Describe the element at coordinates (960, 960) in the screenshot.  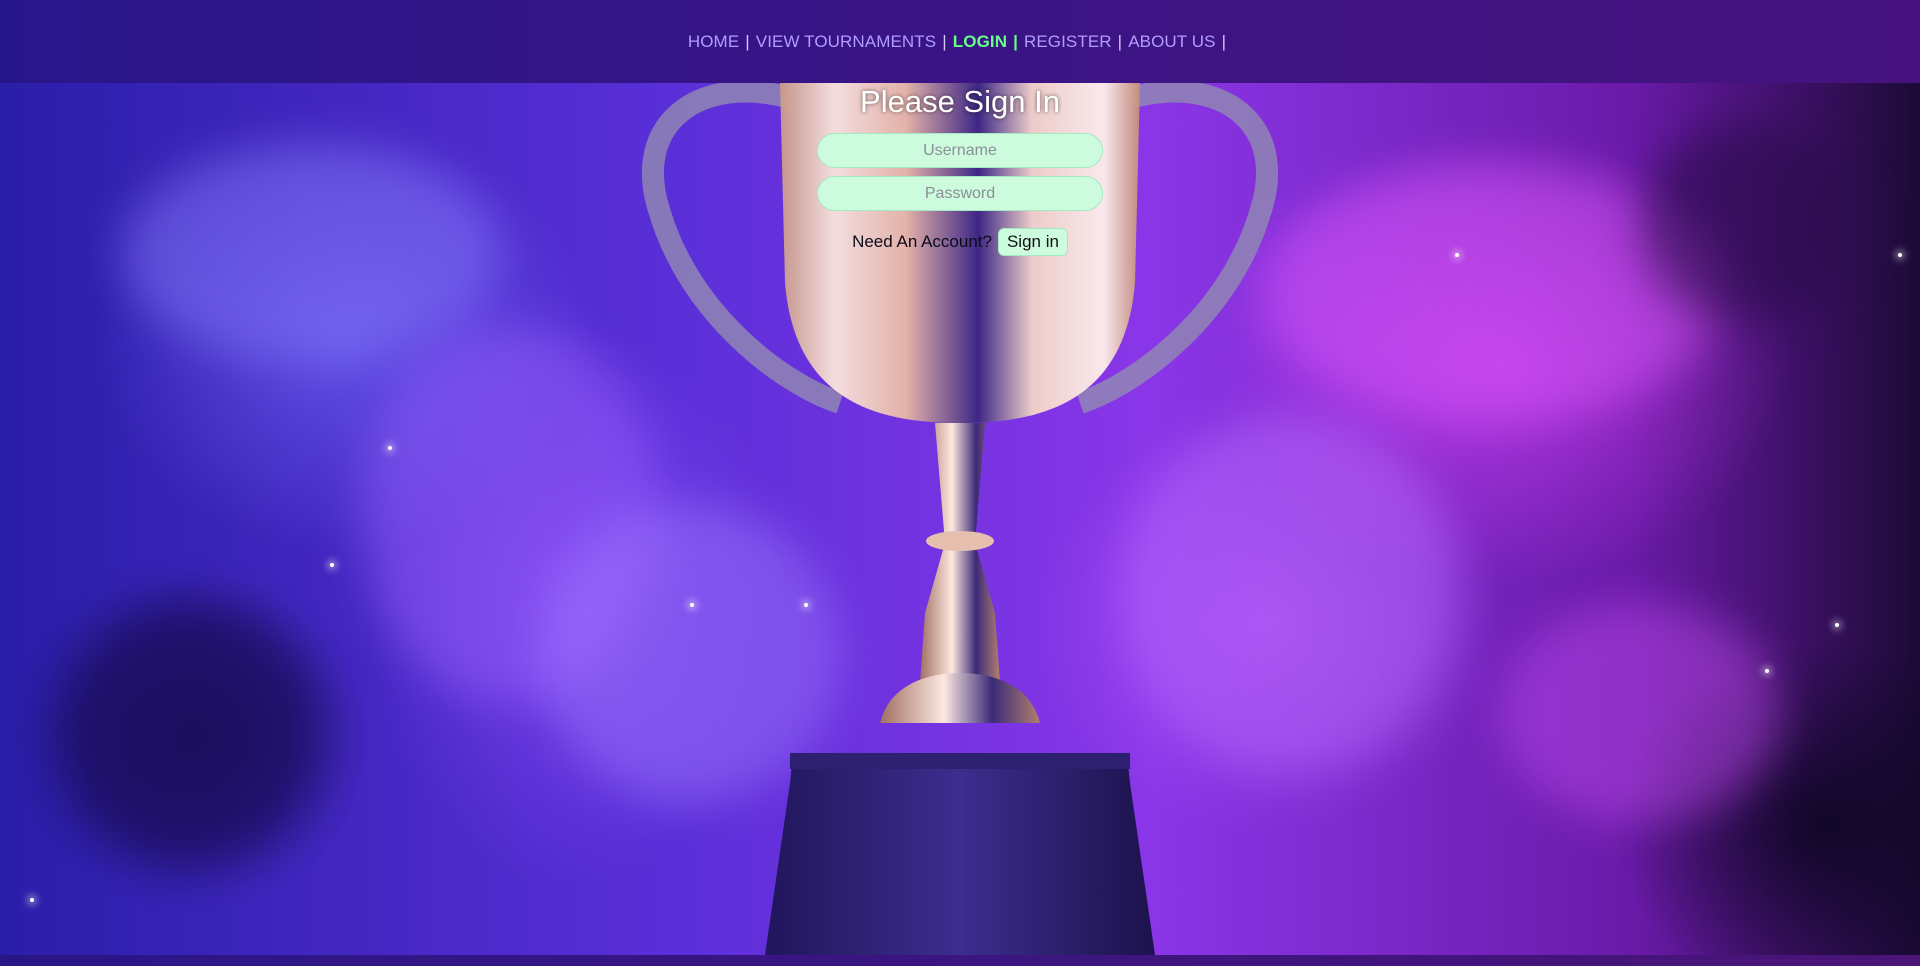
I see `footer-strip` at that location.